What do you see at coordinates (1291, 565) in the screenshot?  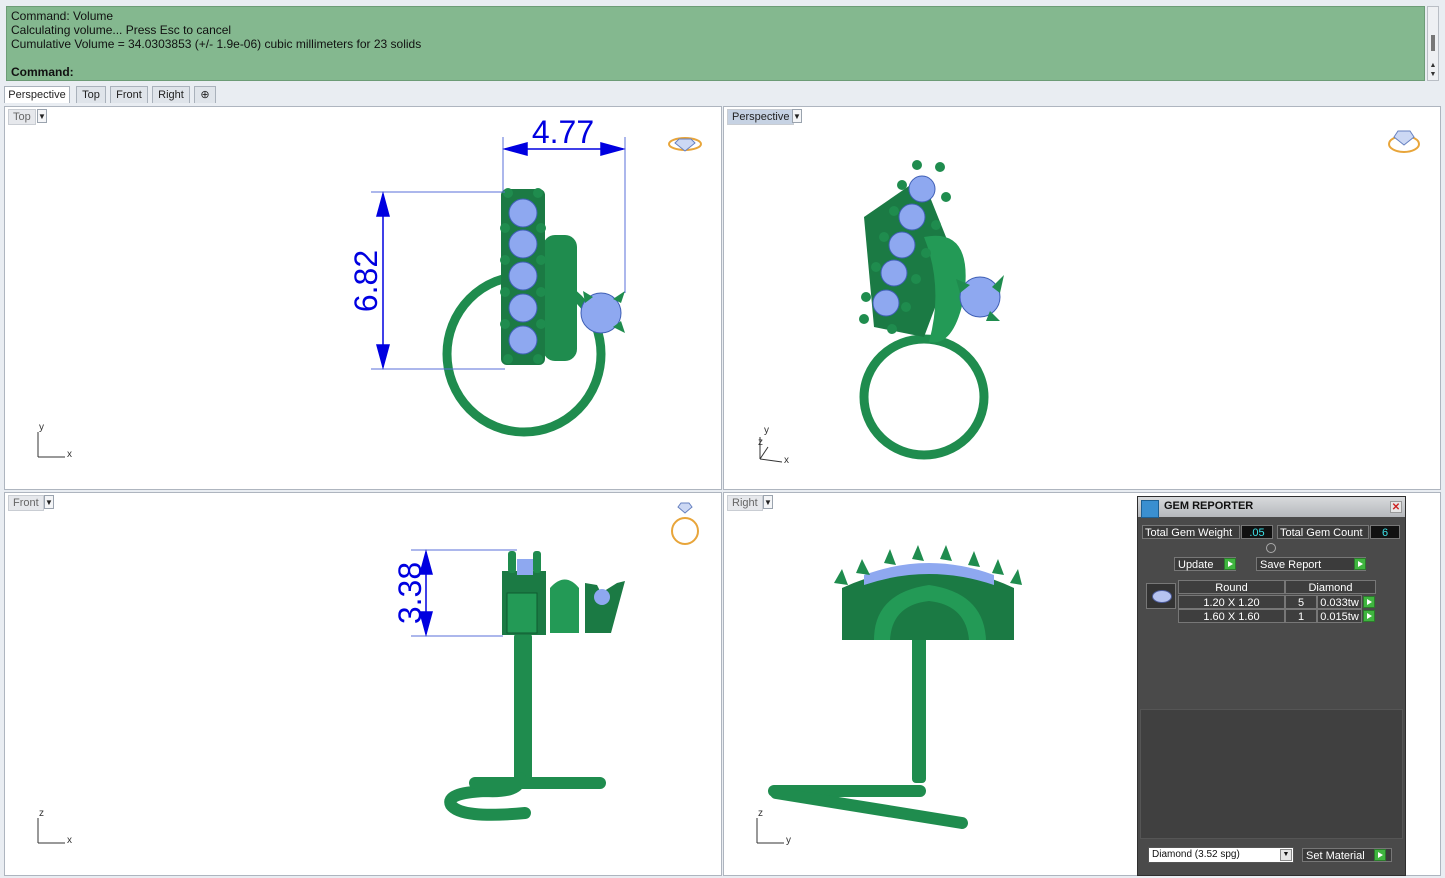 I see `save-report-label: Save Report` at bounding box center [1291, 565].